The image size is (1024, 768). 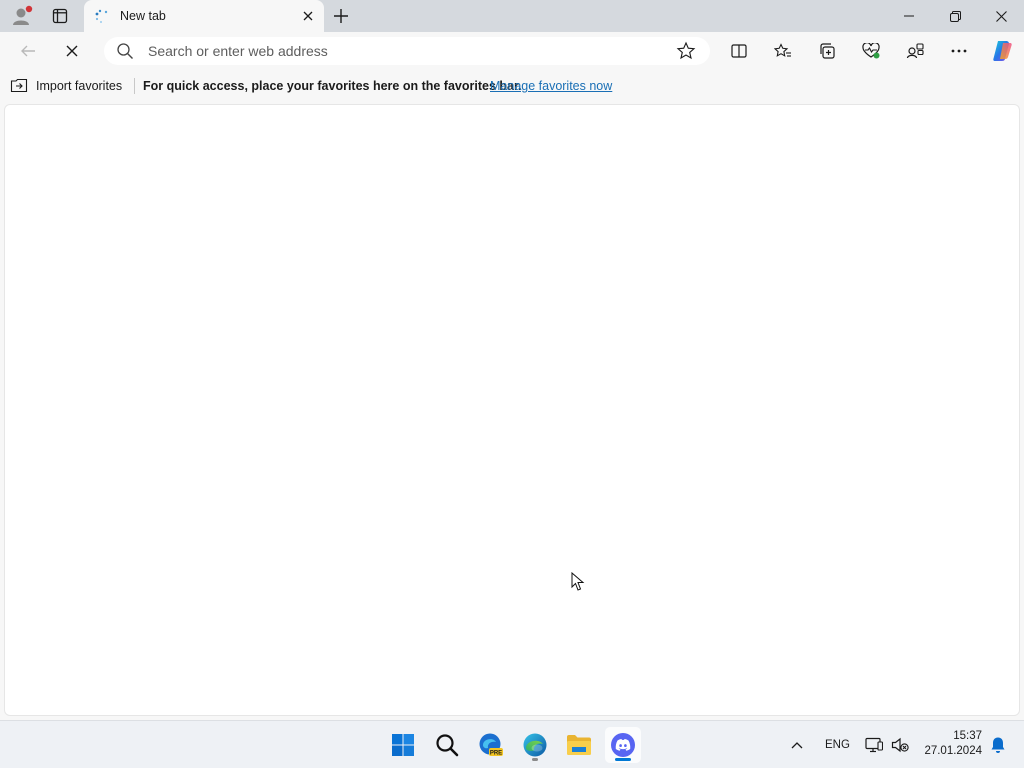 I want to click on import-favorites-button: Import favorites, so click(x=66, y=86).